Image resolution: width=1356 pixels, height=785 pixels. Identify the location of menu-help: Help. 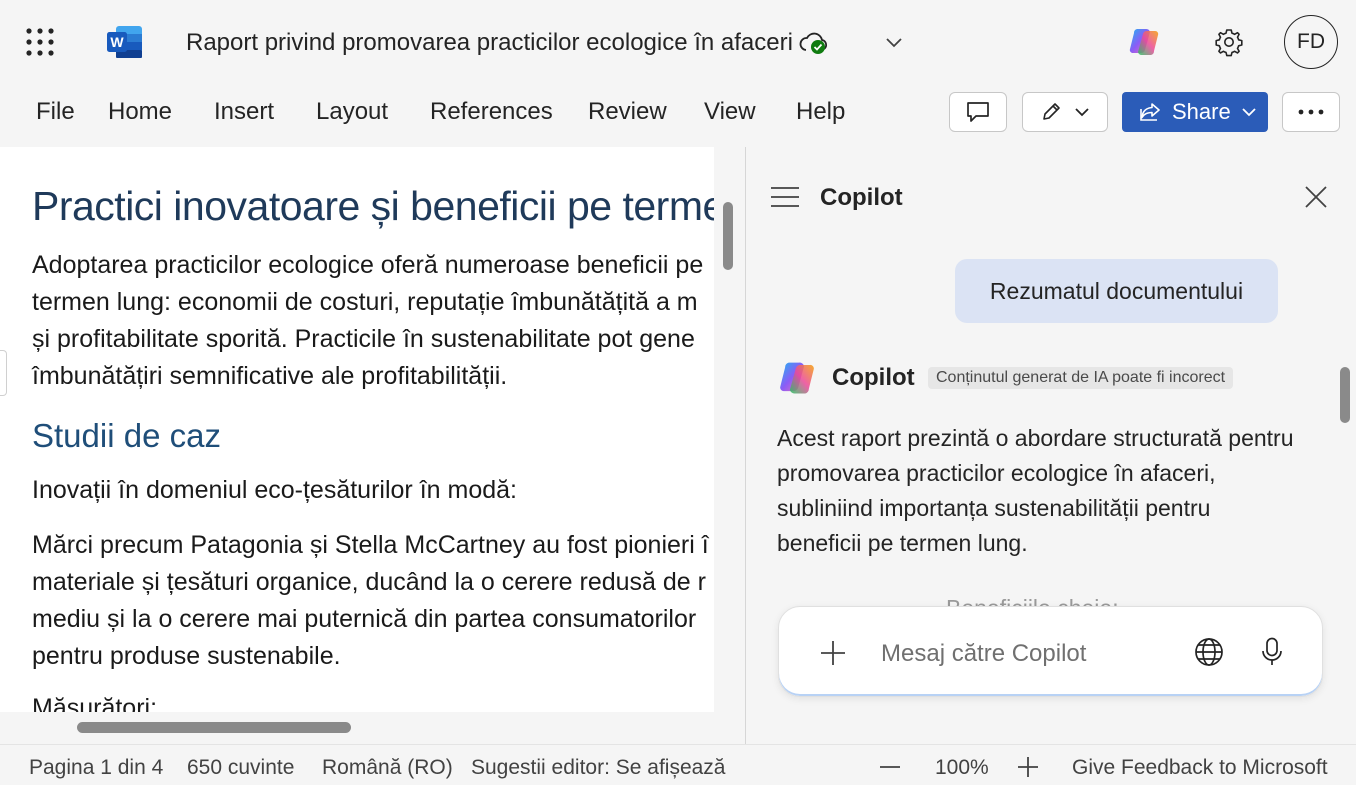
(820, 112).